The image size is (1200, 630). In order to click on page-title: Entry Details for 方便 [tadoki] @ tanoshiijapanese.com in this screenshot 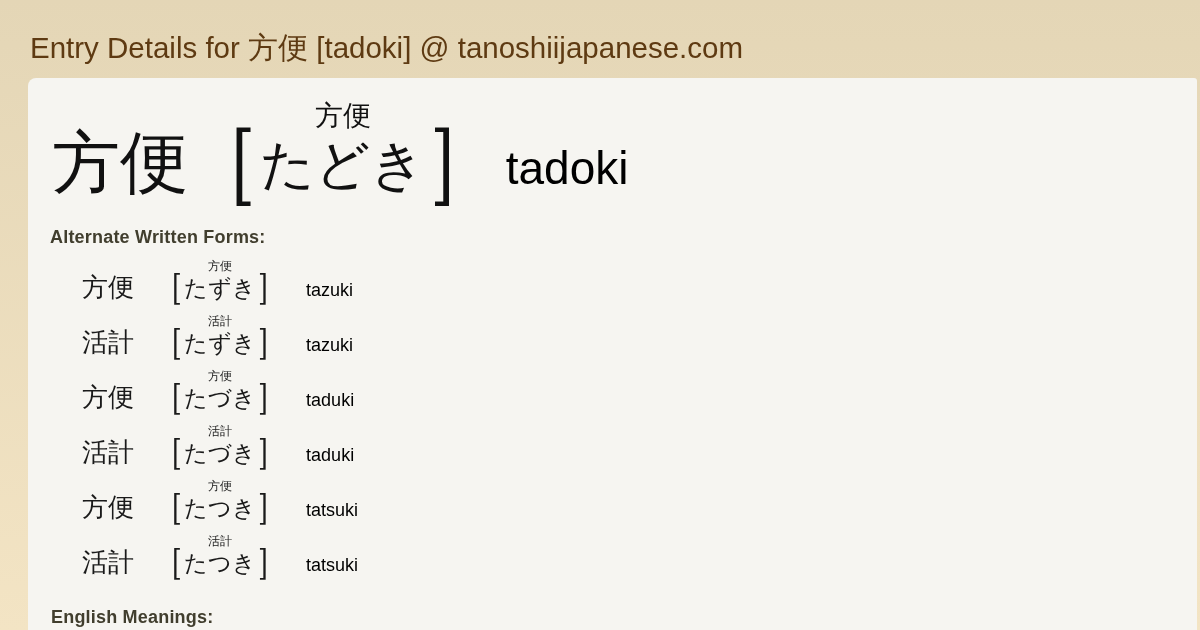, I will do `click(387, 48)`.